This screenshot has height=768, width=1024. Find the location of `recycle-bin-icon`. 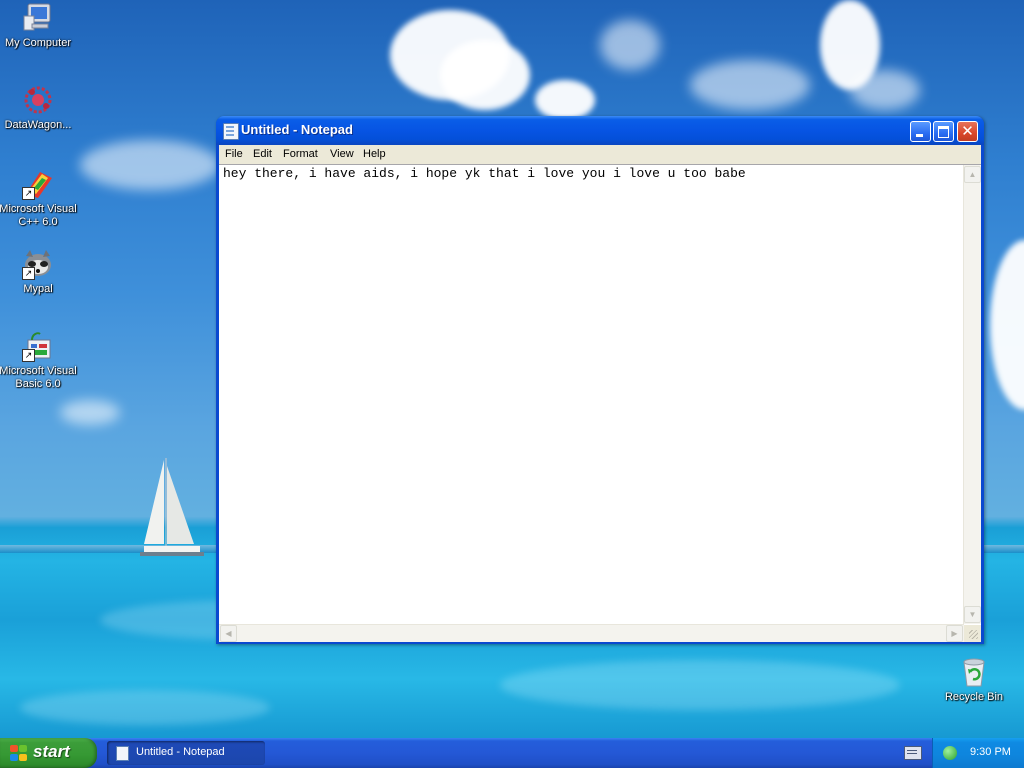

recycle-bin-icon is located at coordinates (974, 672).